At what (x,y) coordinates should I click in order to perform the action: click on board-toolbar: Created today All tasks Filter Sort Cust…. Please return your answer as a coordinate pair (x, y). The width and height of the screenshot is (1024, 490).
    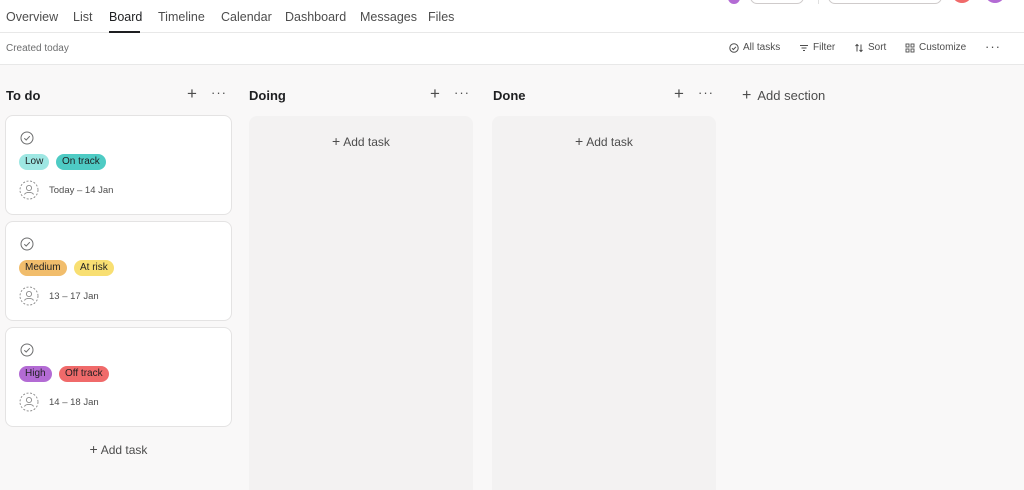
    Looking at the image, I should click on (512, 49).